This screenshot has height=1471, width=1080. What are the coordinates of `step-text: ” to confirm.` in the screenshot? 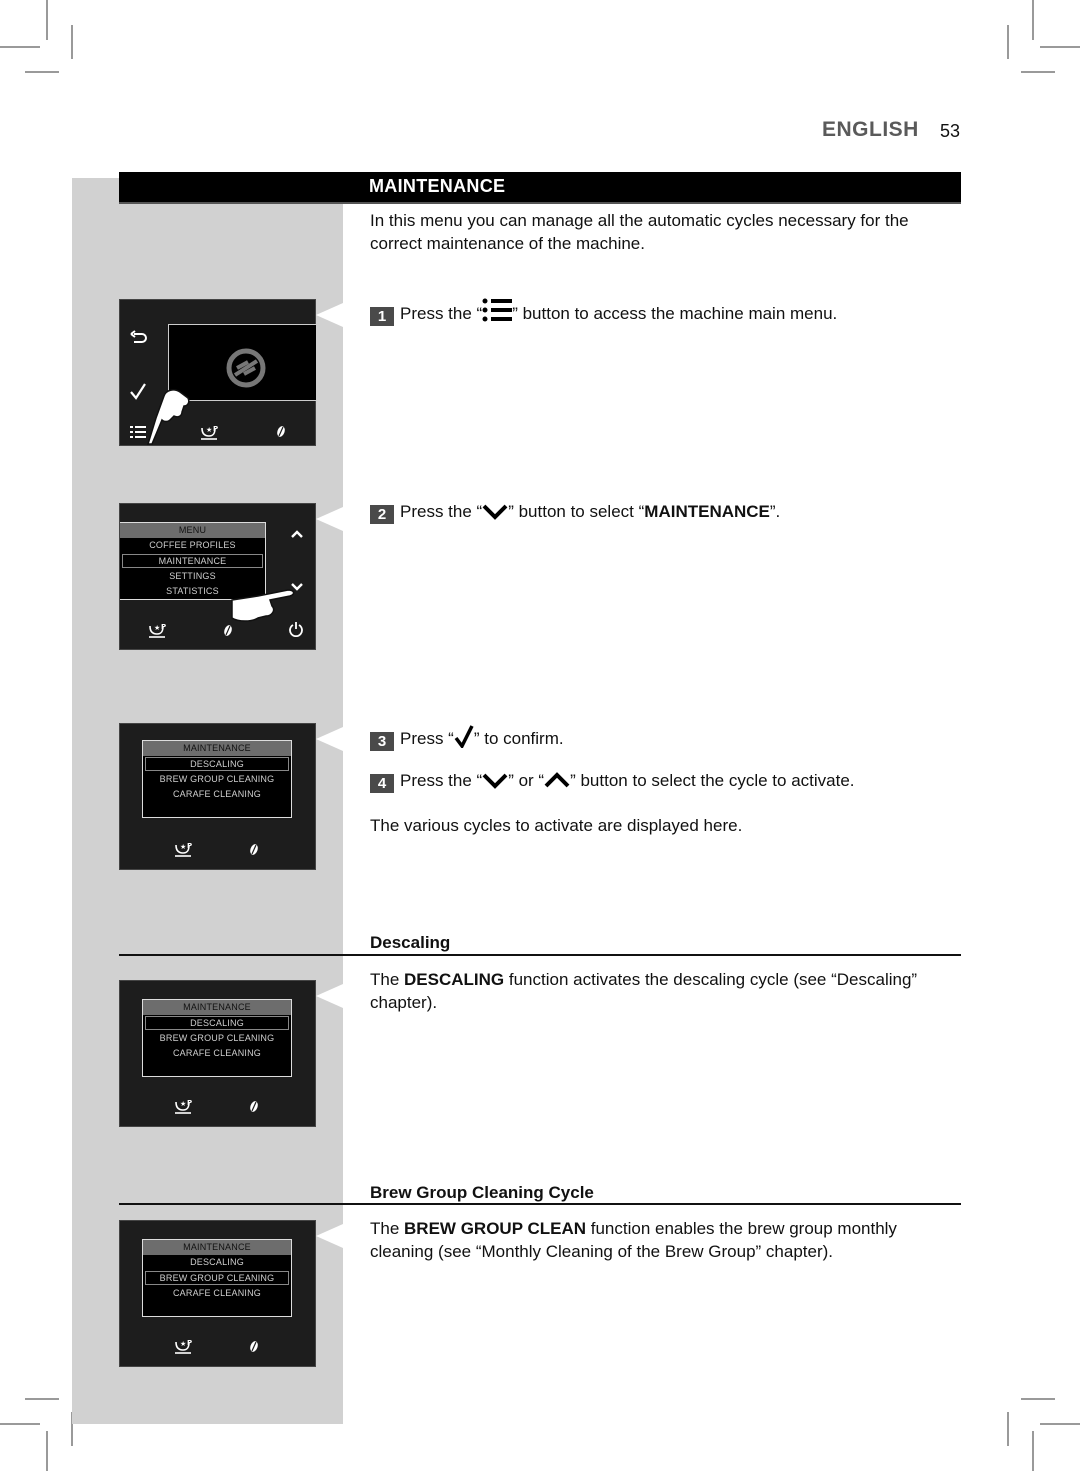 It's located at (518, 738).